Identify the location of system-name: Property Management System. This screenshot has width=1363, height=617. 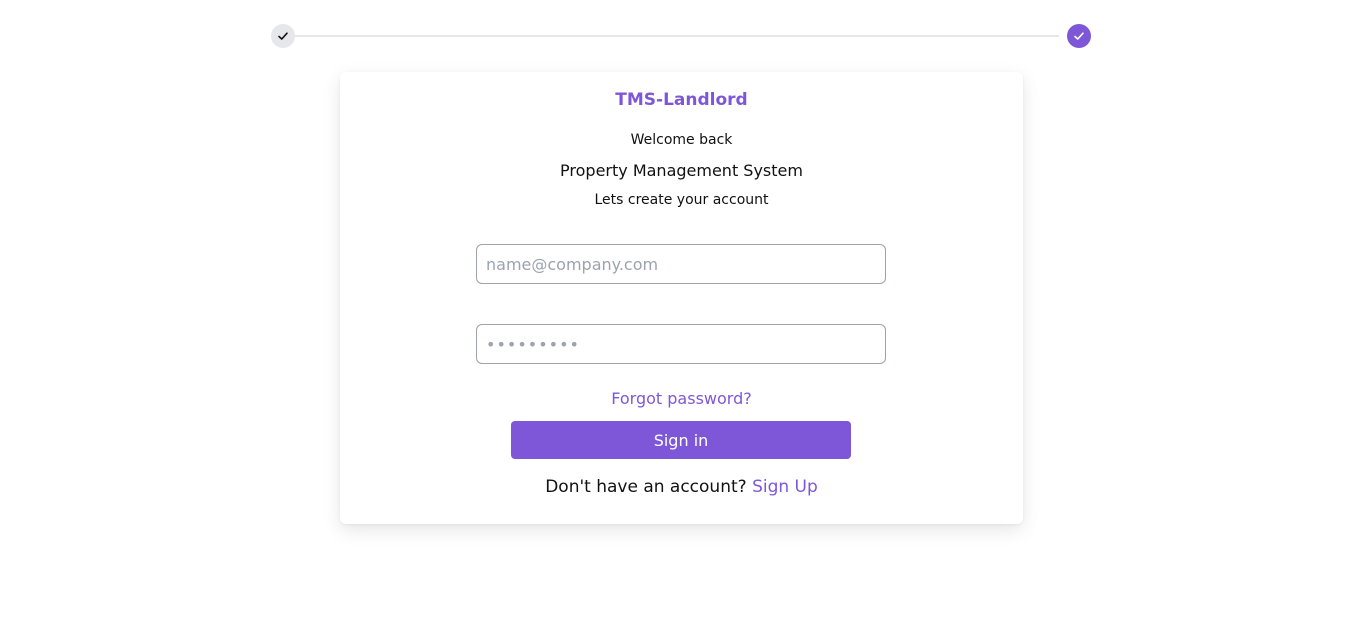
(681, 170).